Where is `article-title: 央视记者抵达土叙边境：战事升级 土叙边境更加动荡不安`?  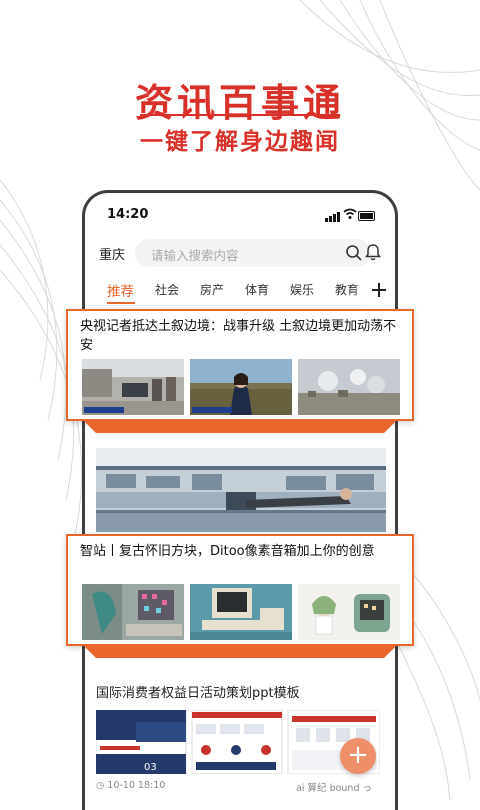
article-title: 央视记者抵达土叙边境：战事升级 土叙边境更加动荡不安 is located at coordinates (238, 336).